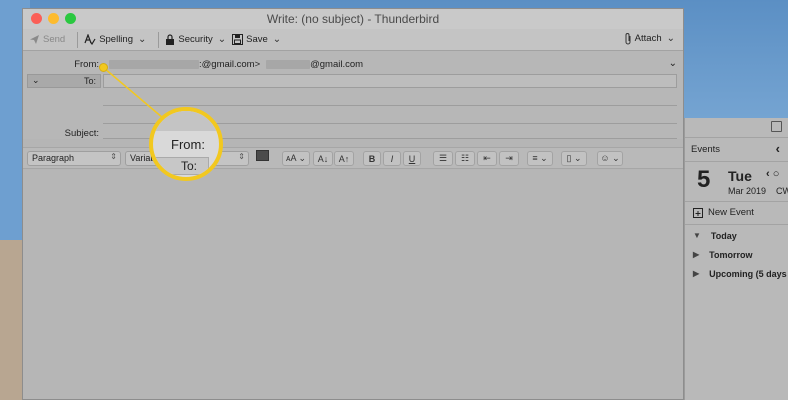 The width and height of the screenshot is (788, 400). What do you see at coordinates (103, 67) in the screenshot?
I see `callout-anchor-dot` at bounding box center [103, 67].